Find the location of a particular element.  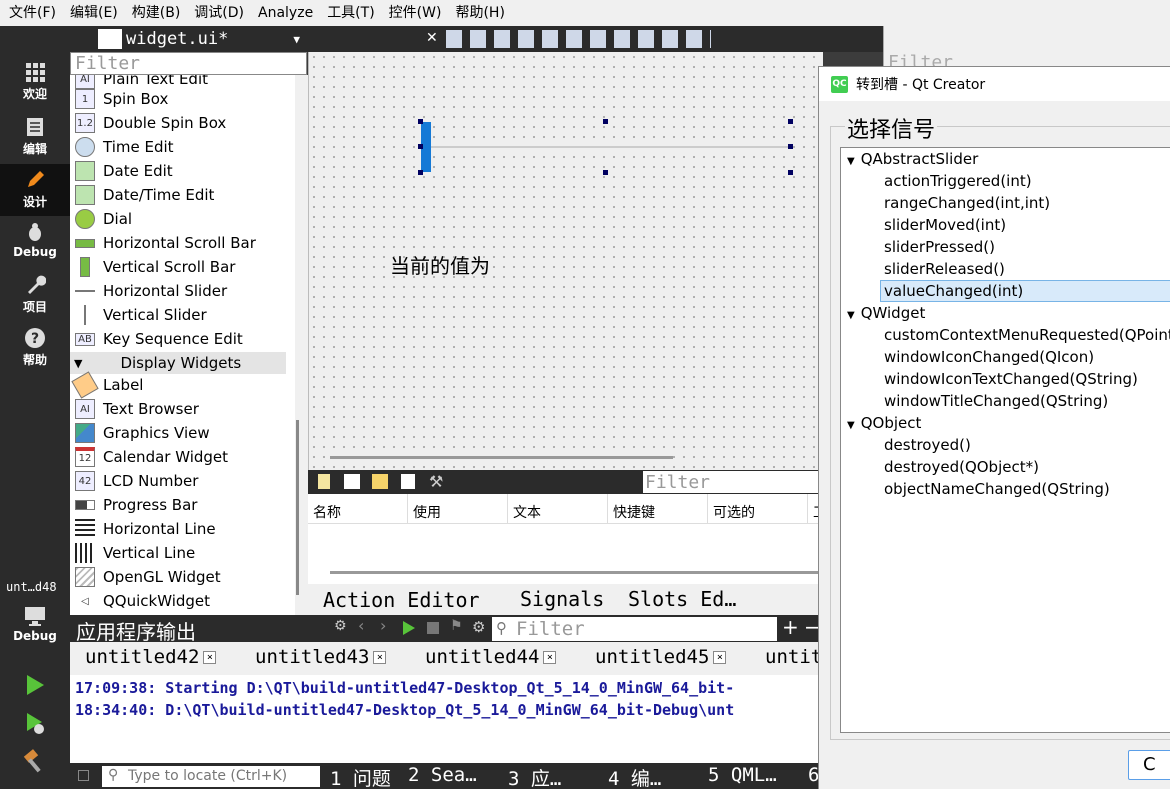

output-tab: untitled42 × is located at coordinates (151, 657).